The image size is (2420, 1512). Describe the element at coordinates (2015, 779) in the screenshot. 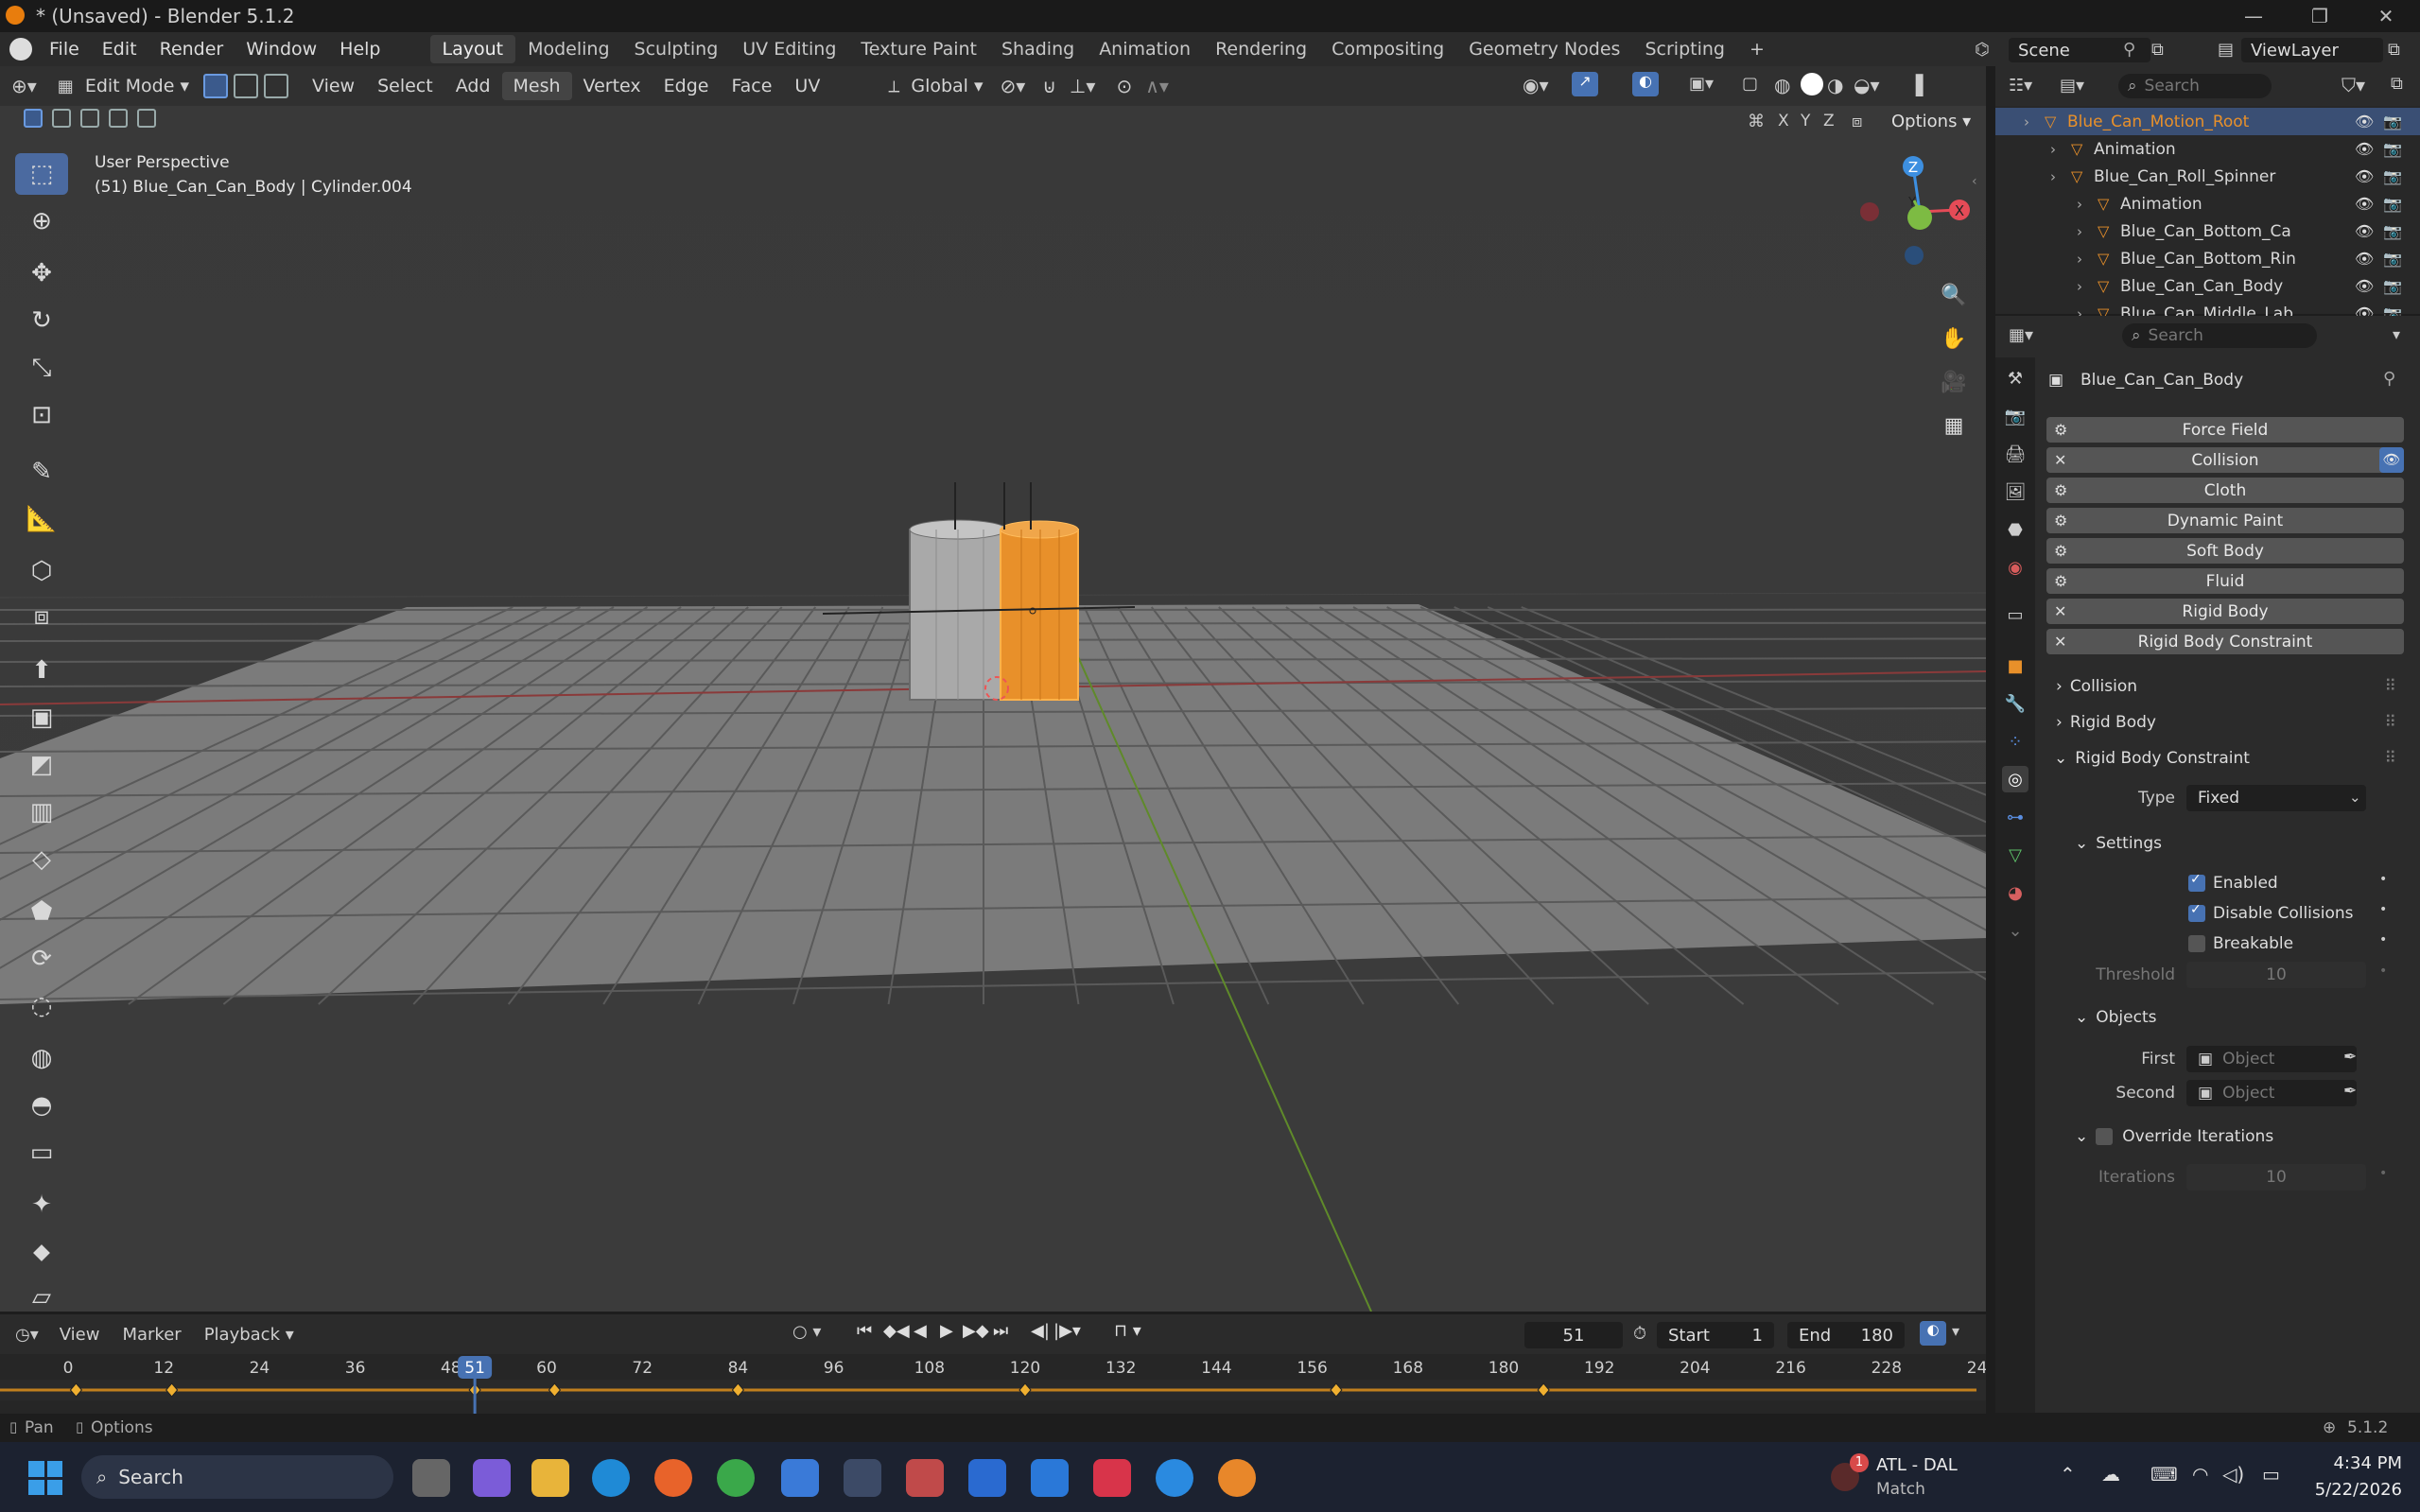

I see `physics-tab-icon: ◎` at that location.